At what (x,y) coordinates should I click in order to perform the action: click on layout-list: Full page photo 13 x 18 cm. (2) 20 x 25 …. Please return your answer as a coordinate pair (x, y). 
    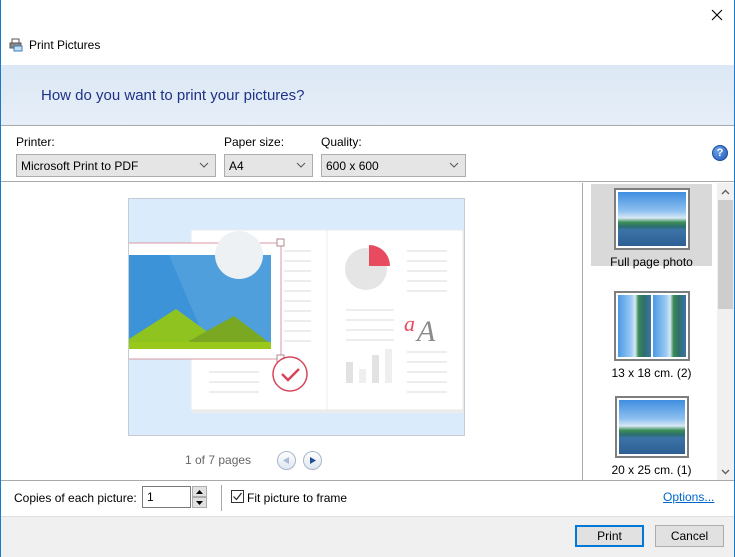
    Looking at the image, I should click on (650, 331).